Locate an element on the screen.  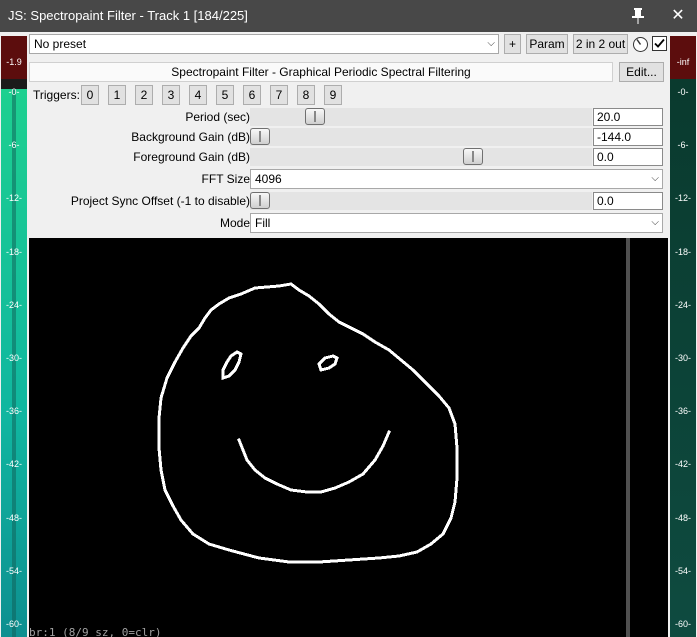
playback-cursor is located at coordinates (628, 437).